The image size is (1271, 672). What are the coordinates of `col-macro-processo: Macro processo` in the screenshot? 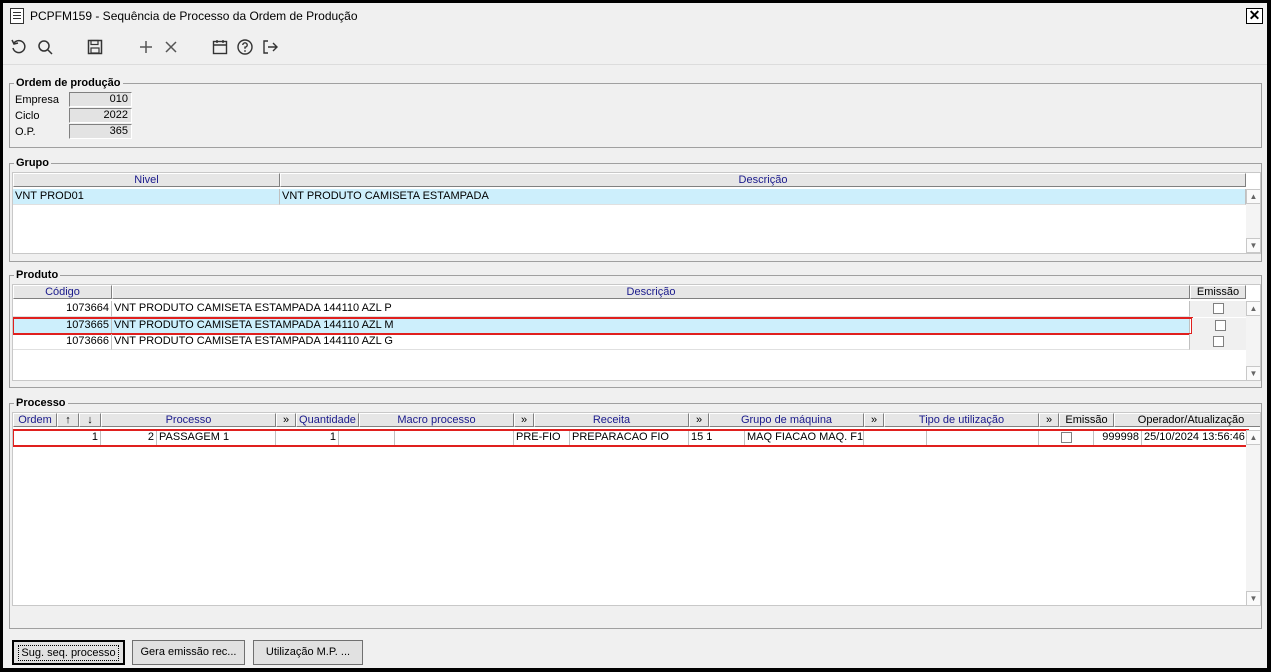 It's located at (436, 420).